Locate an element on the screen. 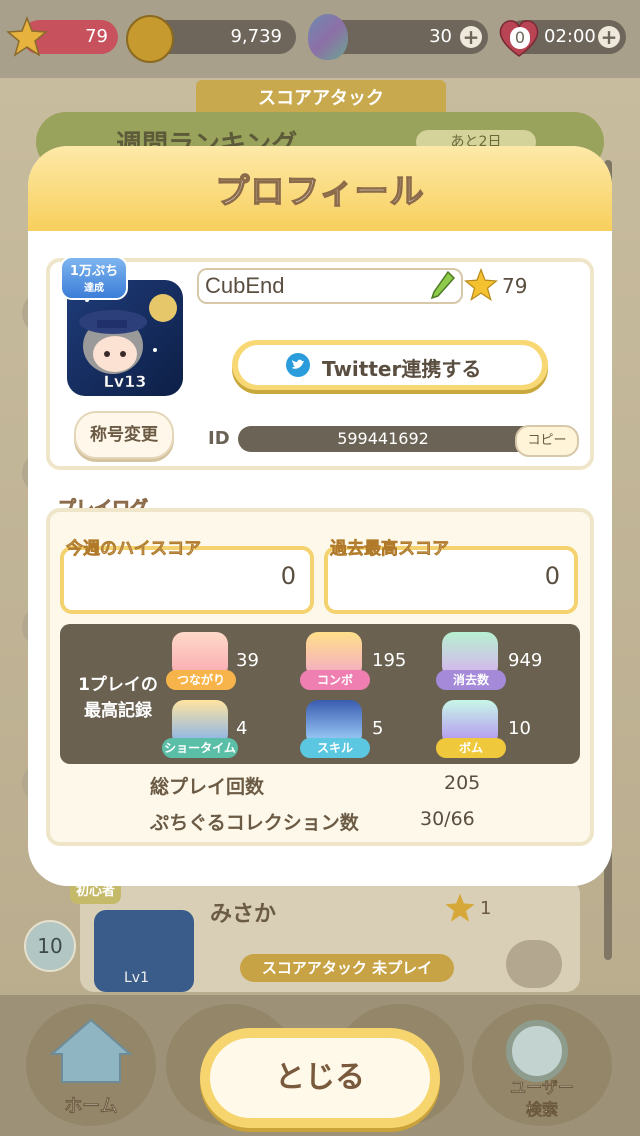  avatar-level: Lv13 is located at coordinates (125, 382).